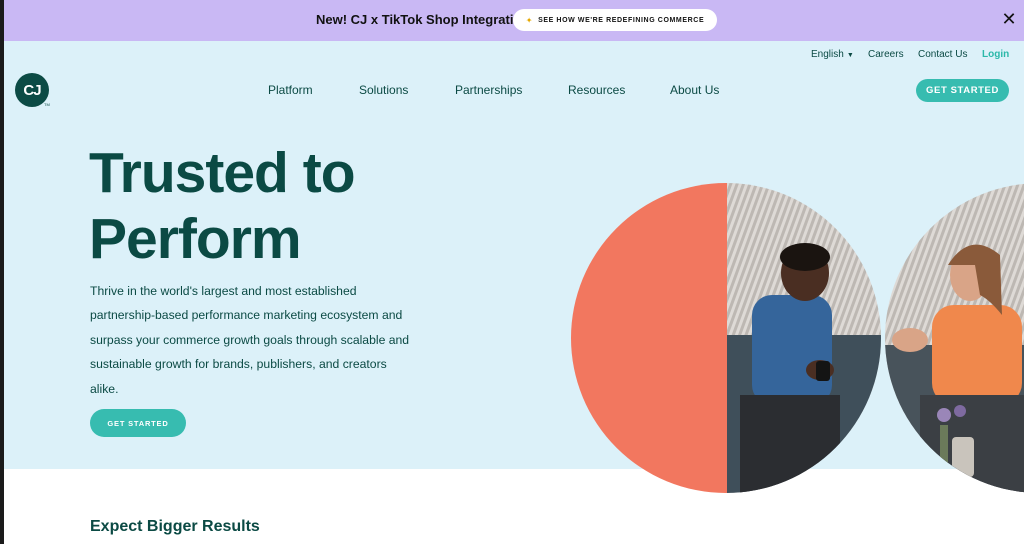 This screenshot has width=1024, height=544. I want to click on hero-headline: Trusted to Perform, so click(259, 206).